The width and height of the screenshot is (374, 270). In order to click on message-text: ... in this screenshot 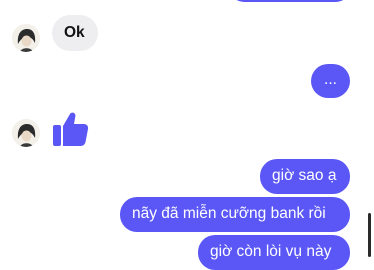, I will do `click(330, 79)`.